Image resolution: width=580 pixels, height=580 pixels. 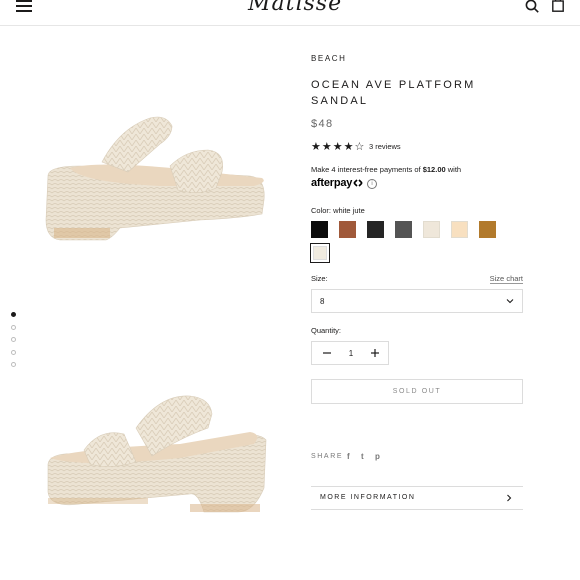 I want to click on reviews-link: 3 reviews, so click(x=385, y=146).